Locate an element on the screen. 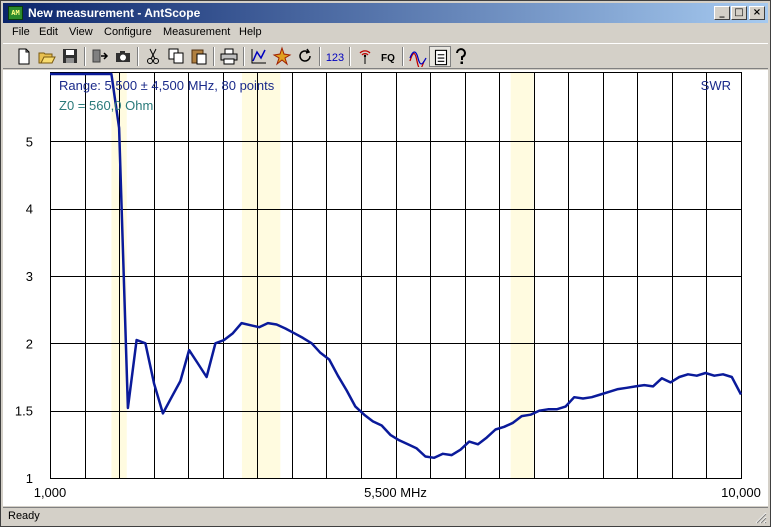 The image size is (771, 527). minimize-button: _ is located at coordinates (722, 13).